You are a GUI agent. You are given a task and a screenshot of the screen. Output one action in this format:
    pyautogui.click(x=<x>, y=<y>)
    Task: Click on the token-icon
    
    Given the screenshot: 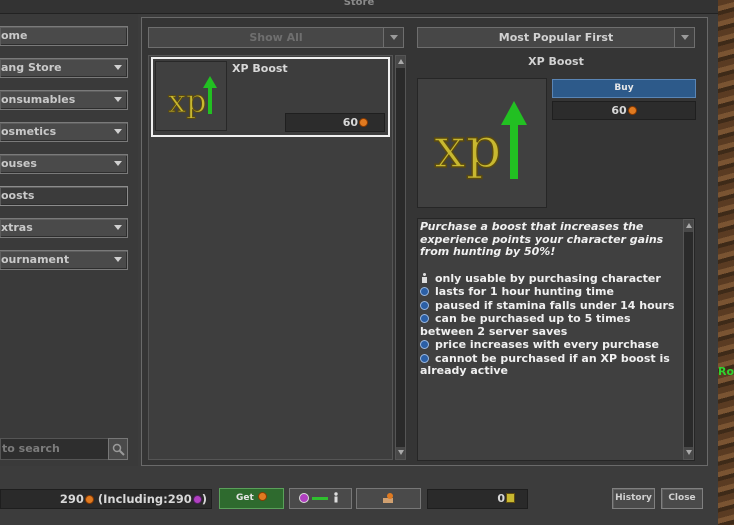 What is the action you would take?
    pyautogui.click(x=510, y=498)
    